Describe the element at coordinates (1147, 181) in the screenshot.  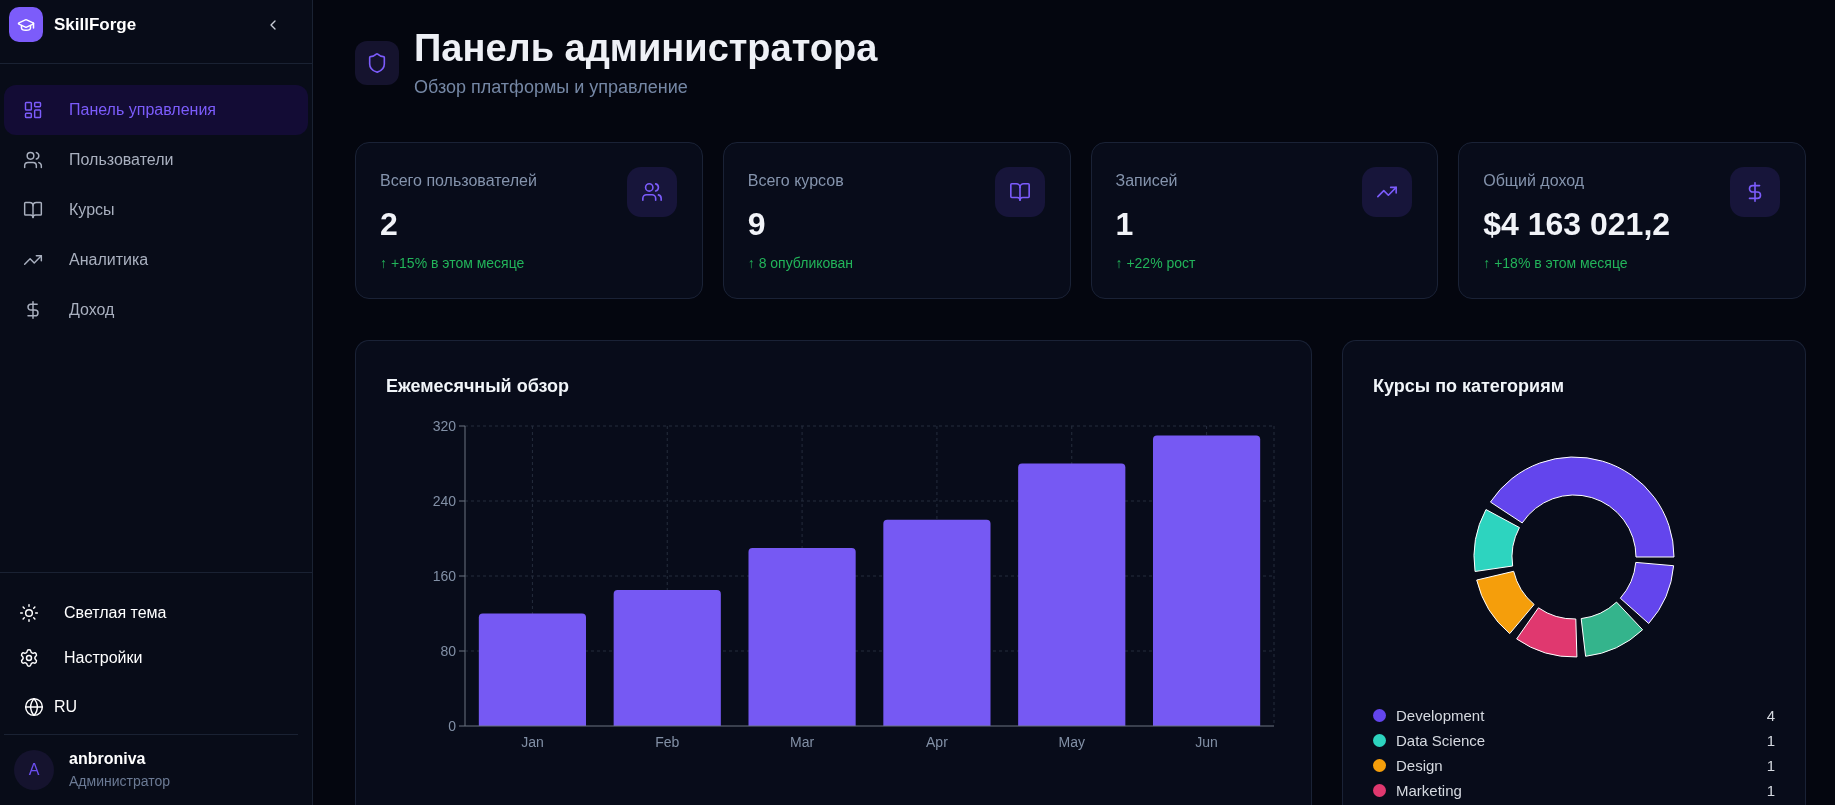
I see `stat-label: Записей` at that location.